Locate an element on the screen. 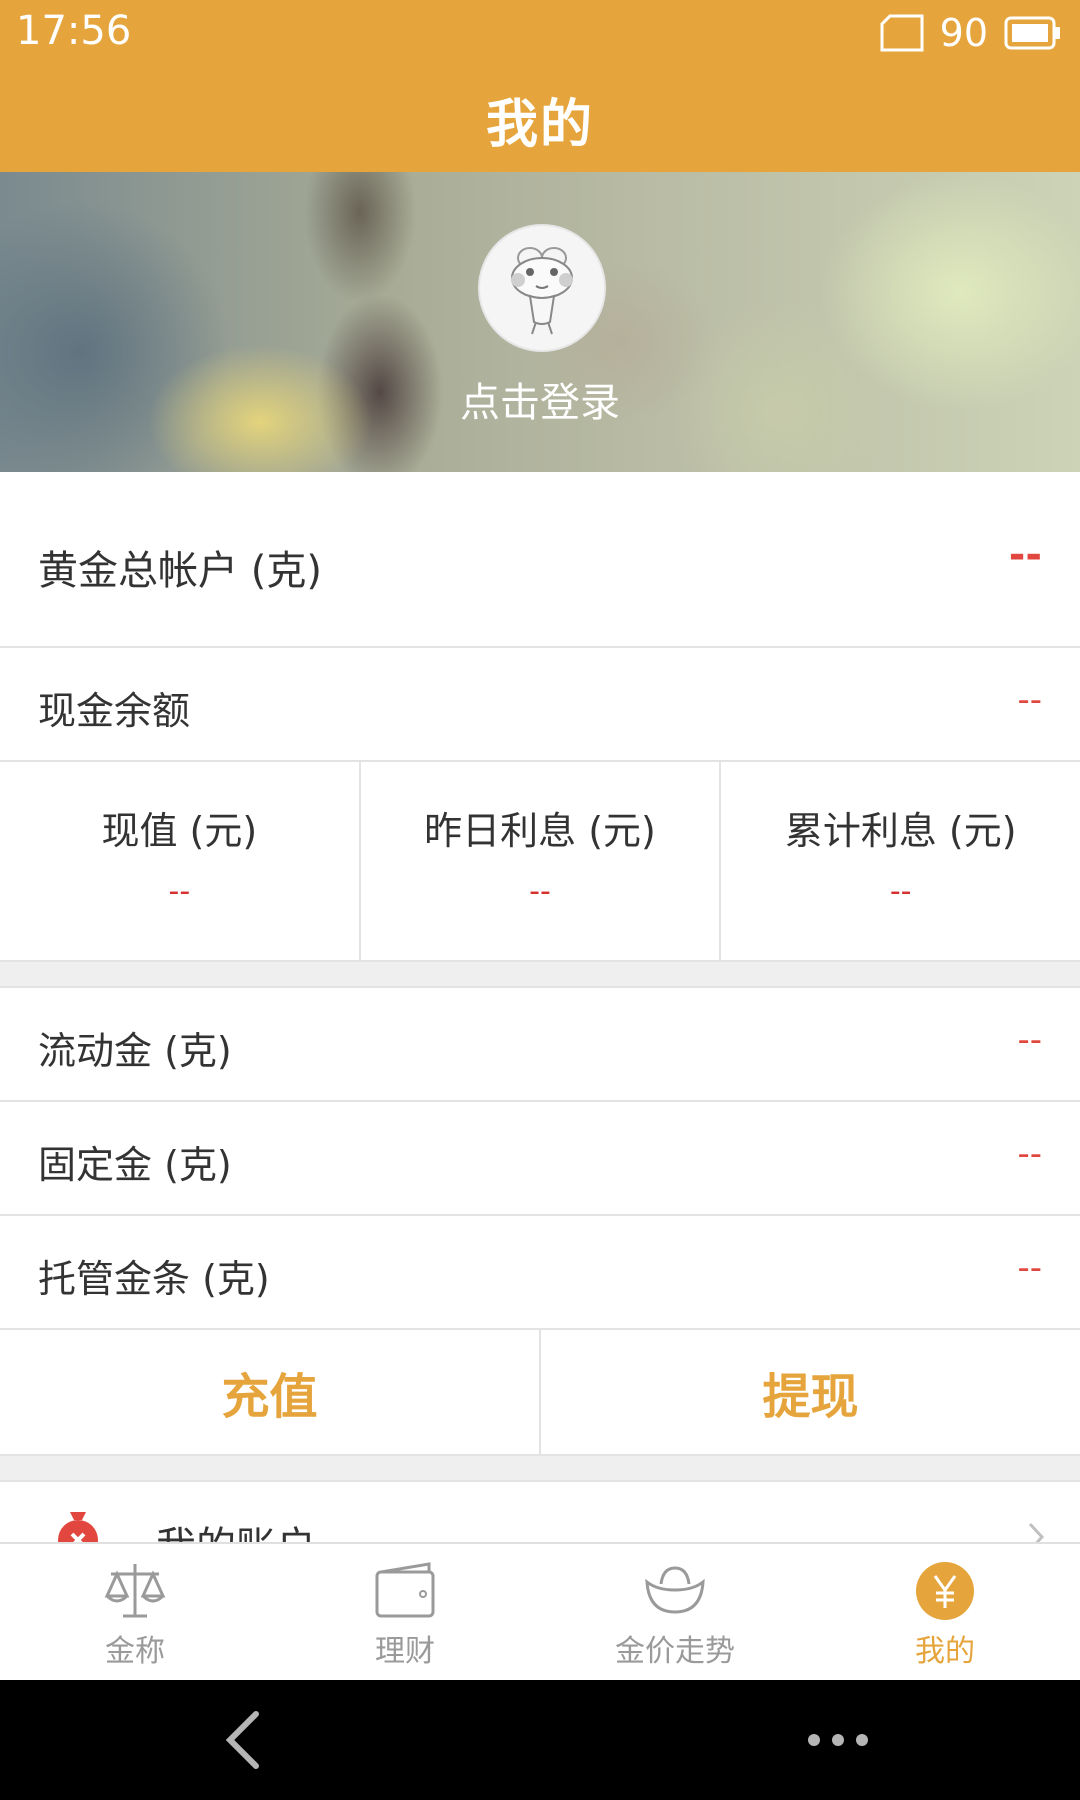 The height and width of the screenshot is (1800, 1080). fixed-gold-value: -- is located at coordinates (1029, 1154).